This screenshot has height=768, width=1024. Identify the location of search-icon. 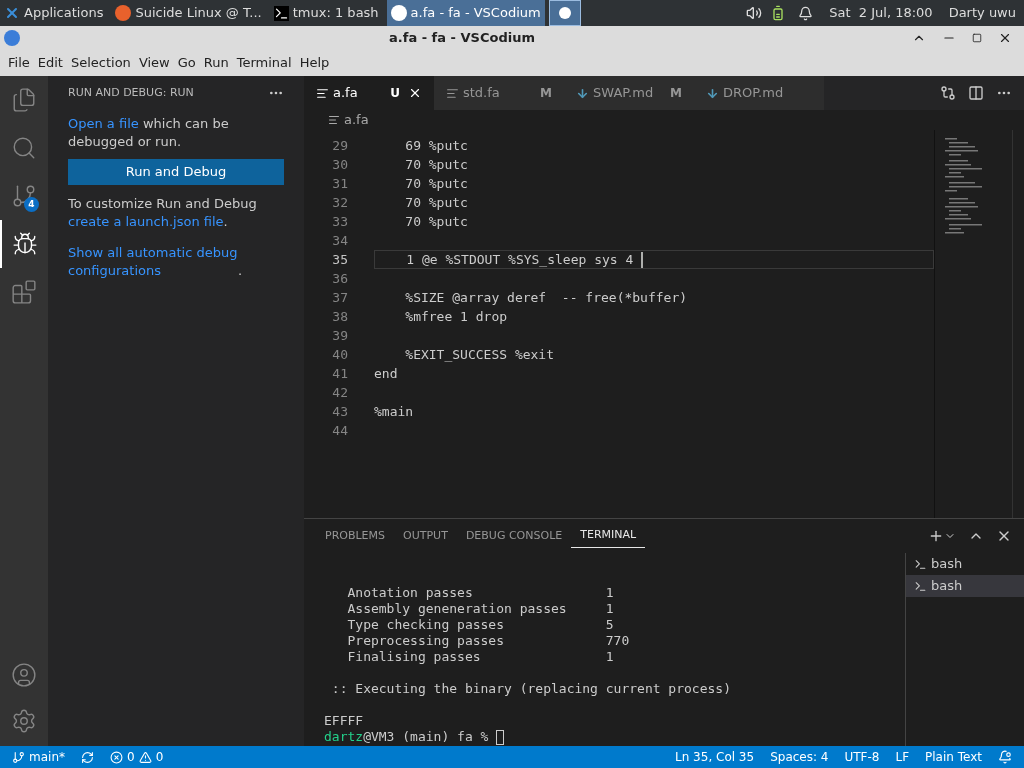
(24, 148).